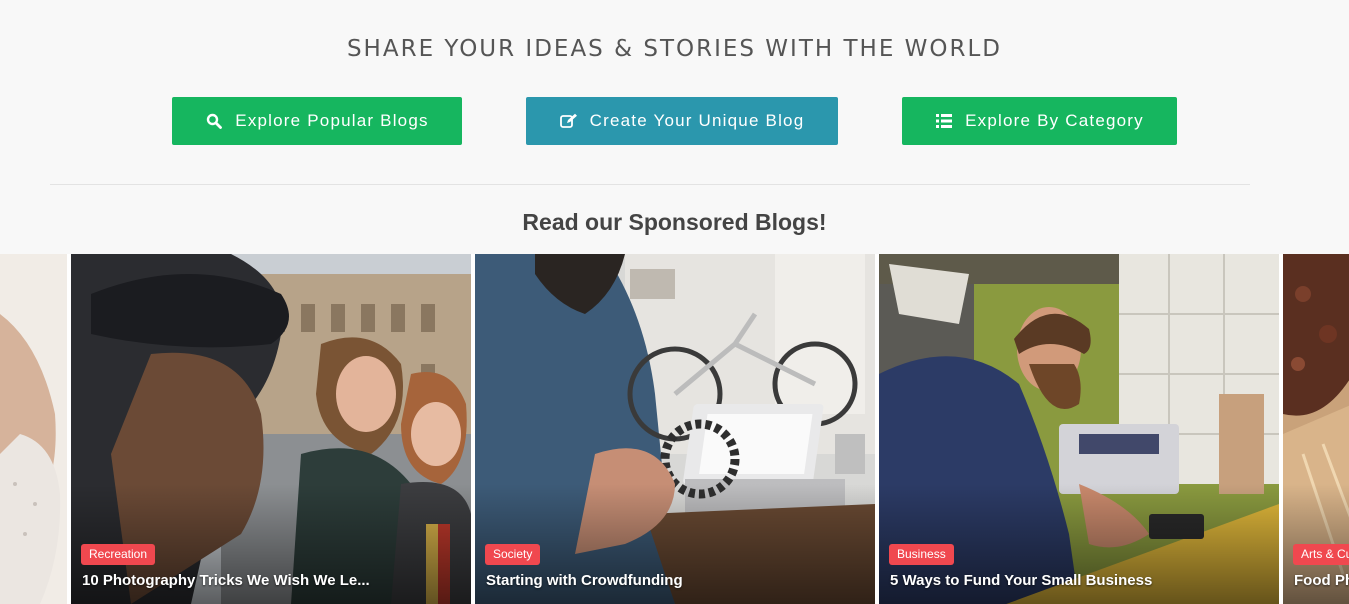 The image size is (1349, 604). I want to click on category-tag: Business, so click(921, 554).